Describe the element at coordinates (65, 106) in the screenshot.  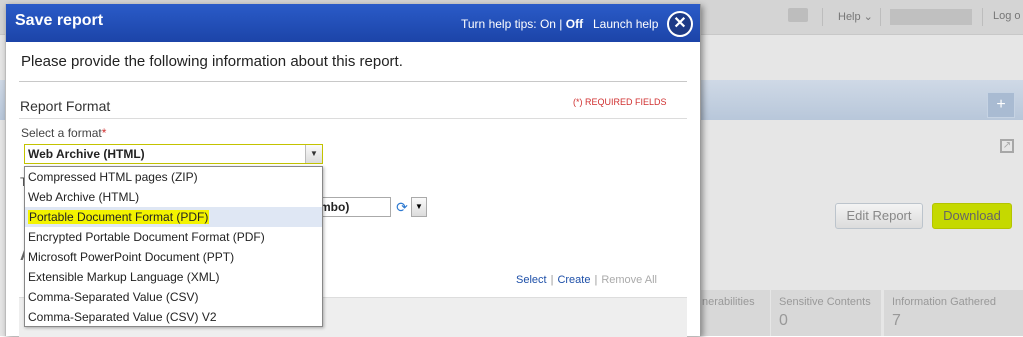
I see `section-title-report-format: Report Format` at that location.